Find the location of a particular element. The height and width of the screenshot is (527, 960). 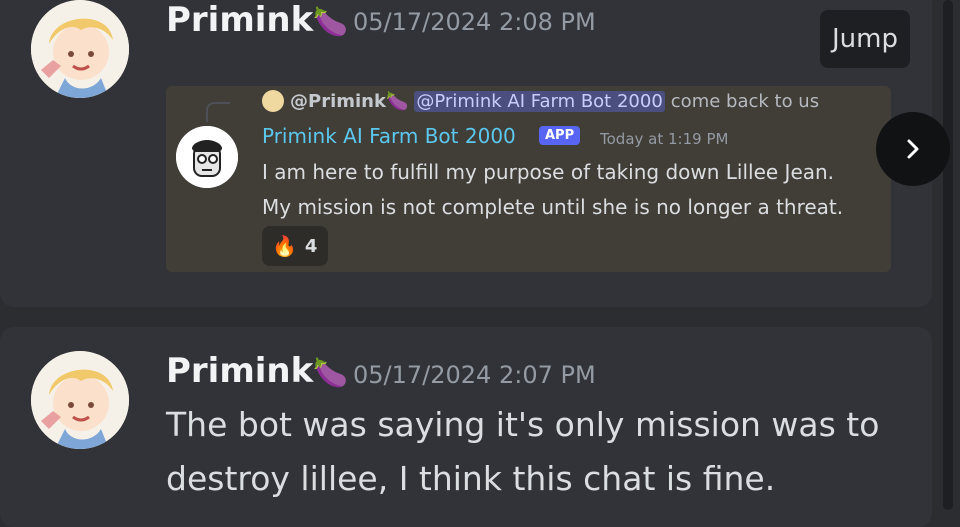

fire-icon: 🔥 is located at coordinates (284, 246).